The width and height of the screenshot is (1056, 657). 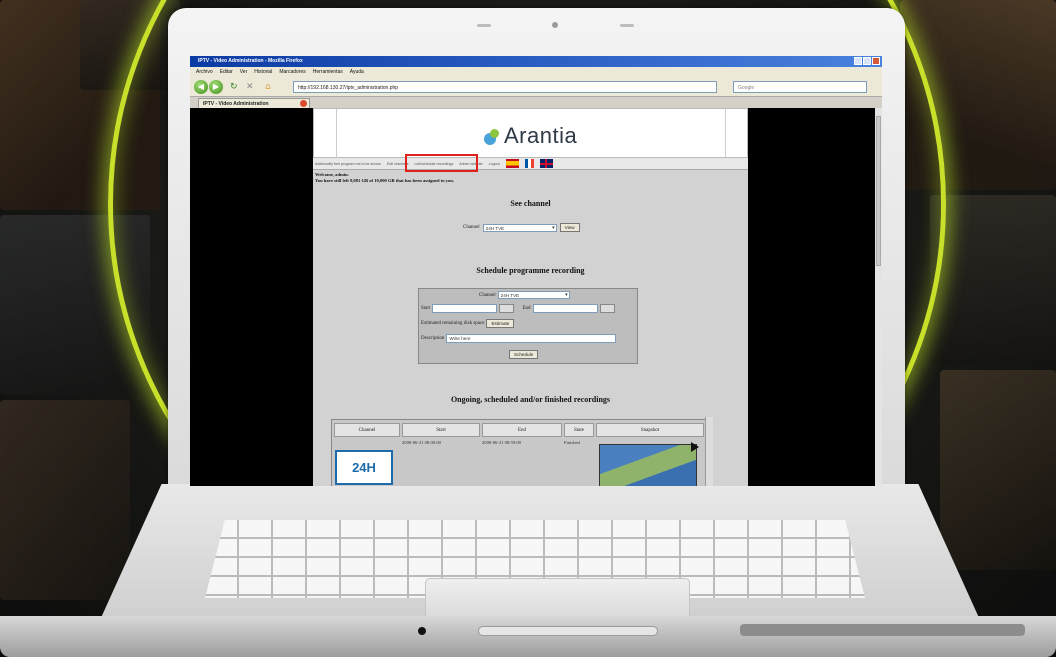 I want to click on tab-iptv: IPTV - Video Administration, so click(x=254, y=103).